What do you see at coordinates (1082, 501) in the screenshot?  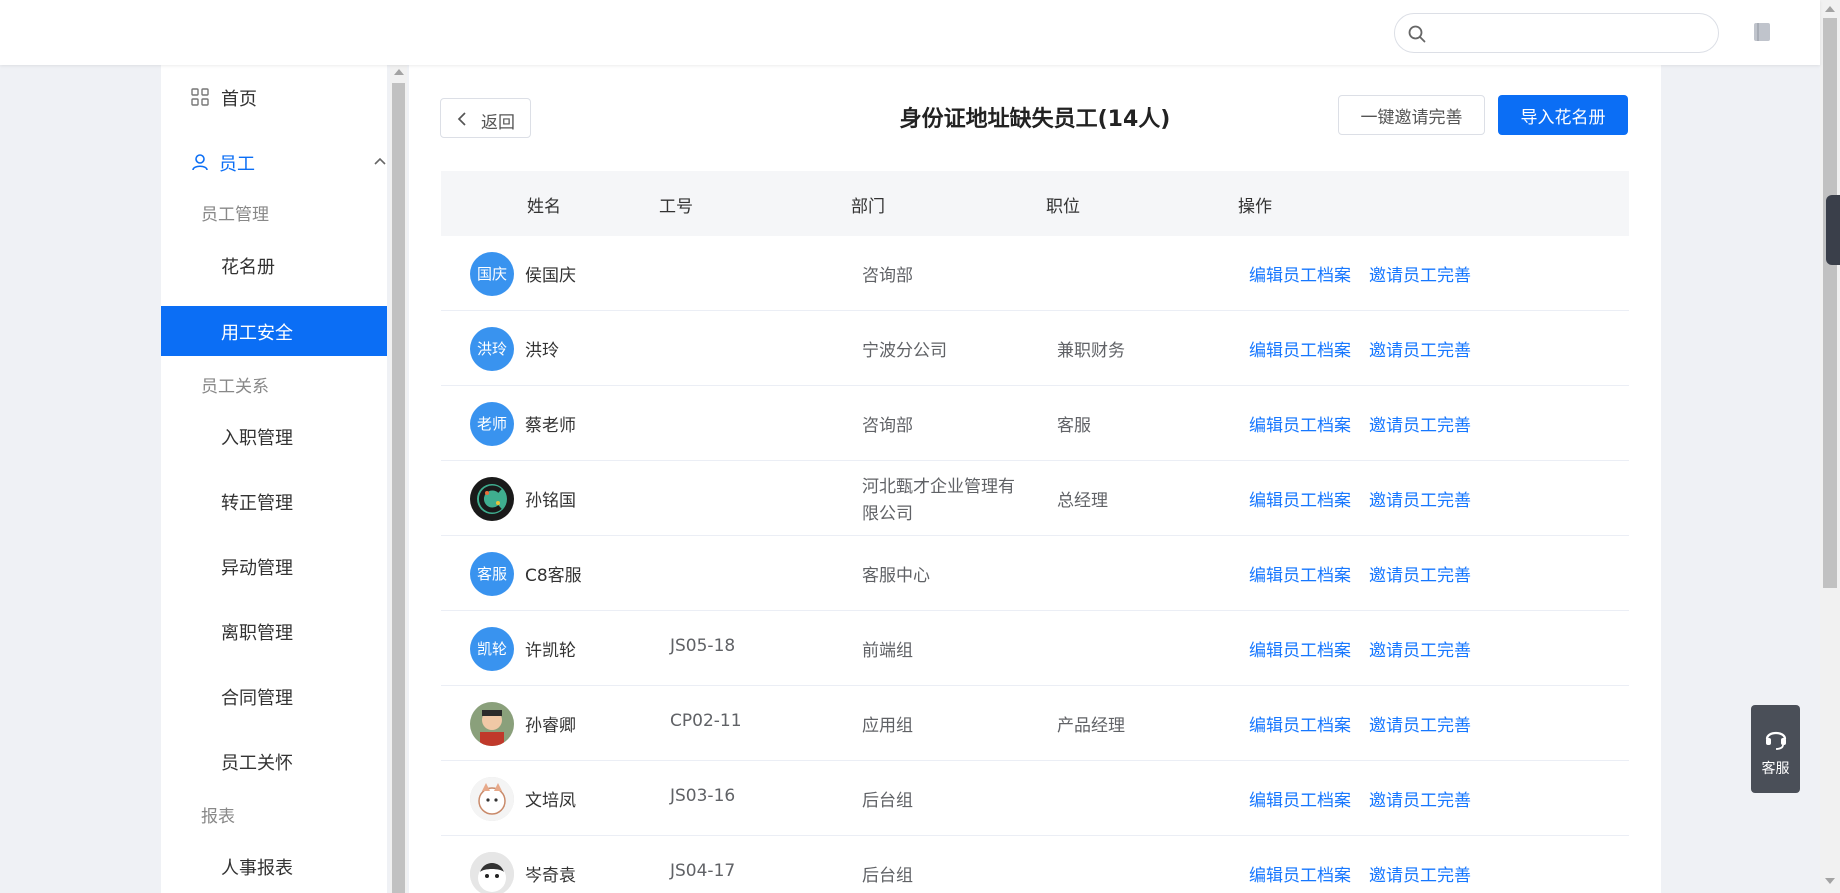 I see `employee-position: 总经理` at bounding box center [1082, 501].